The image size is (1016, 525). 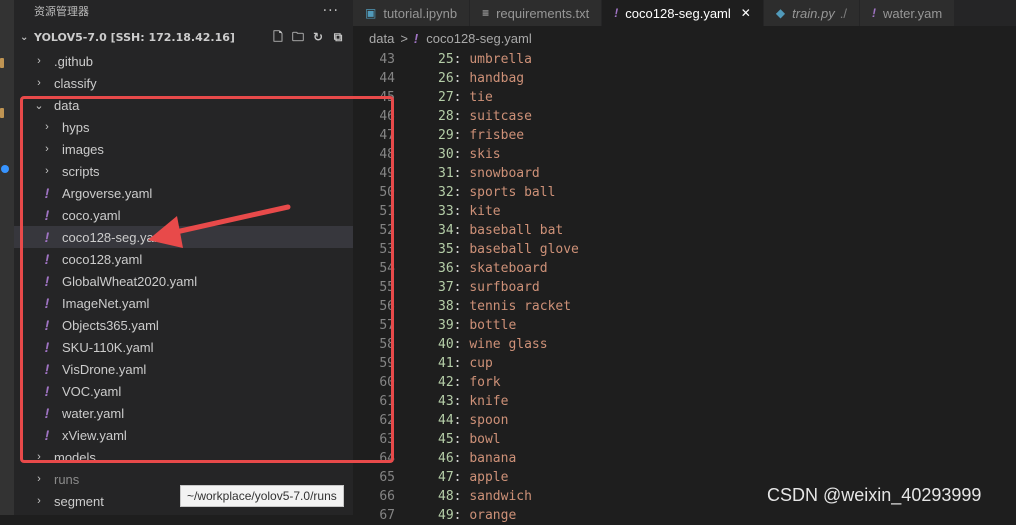 What do you see at coordinates (219, 226) in the screenshot?
I see `annotation-arrow` at bounding box center [219, 226].